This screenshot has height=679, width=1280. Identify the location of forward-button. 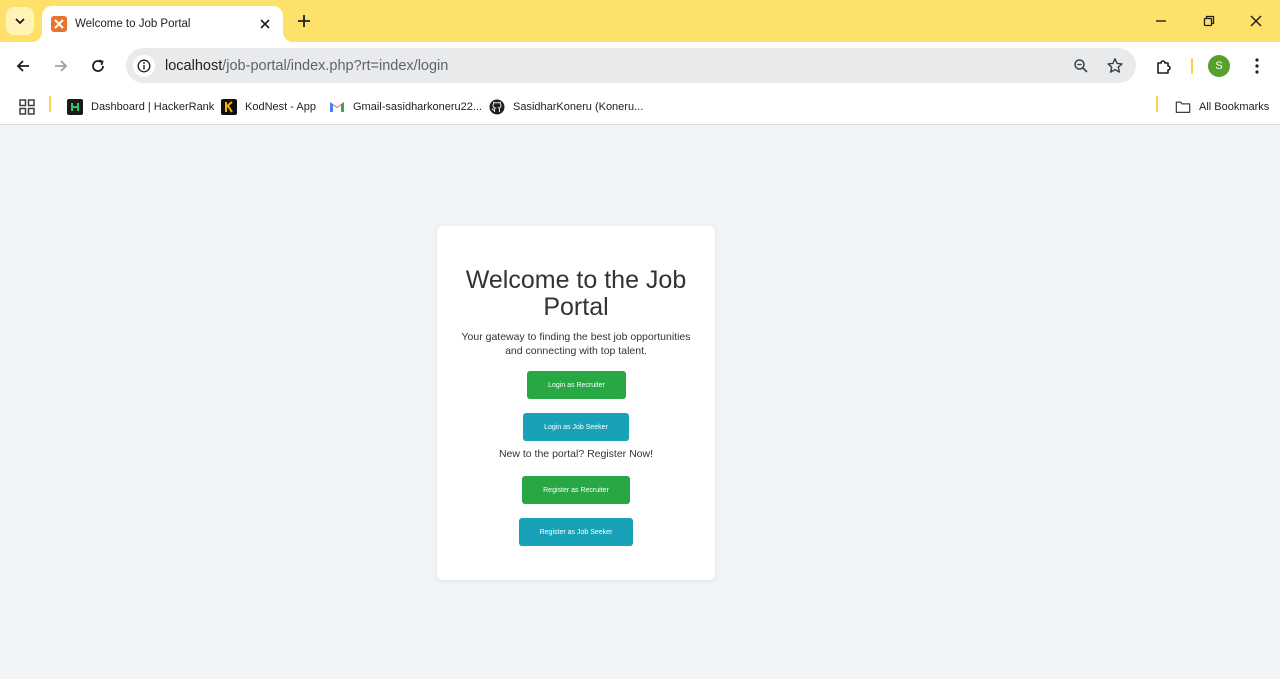
(61, 66).